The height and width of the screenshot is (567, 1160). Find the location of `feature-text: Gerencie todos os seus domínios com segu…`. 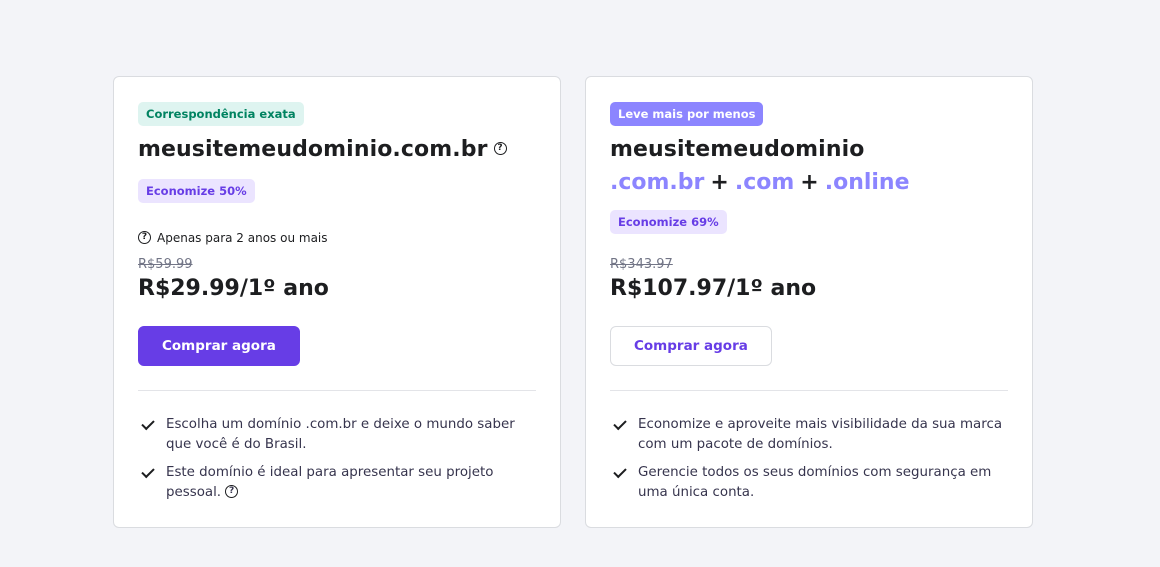

feature-text: Gerencie todos os seus domínios com segu… is located at coordinates (815, 482).